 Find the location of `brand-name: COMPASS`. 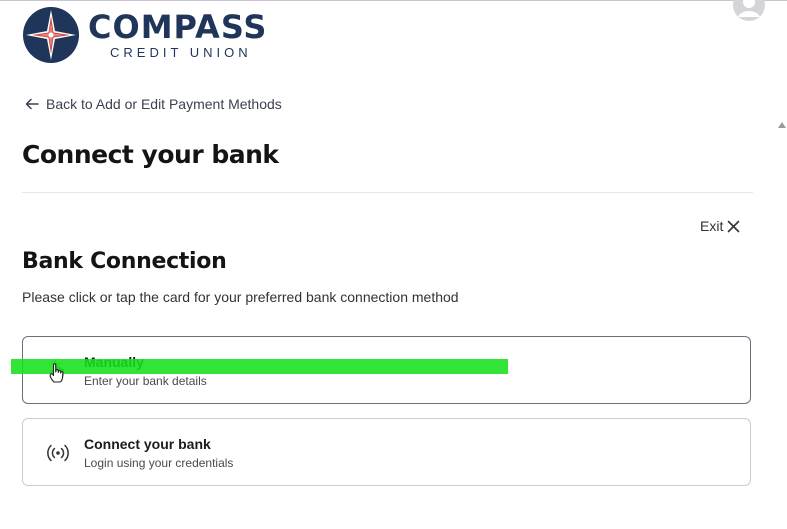

brand-name: COMPASS is located at coordinates (178, 27).